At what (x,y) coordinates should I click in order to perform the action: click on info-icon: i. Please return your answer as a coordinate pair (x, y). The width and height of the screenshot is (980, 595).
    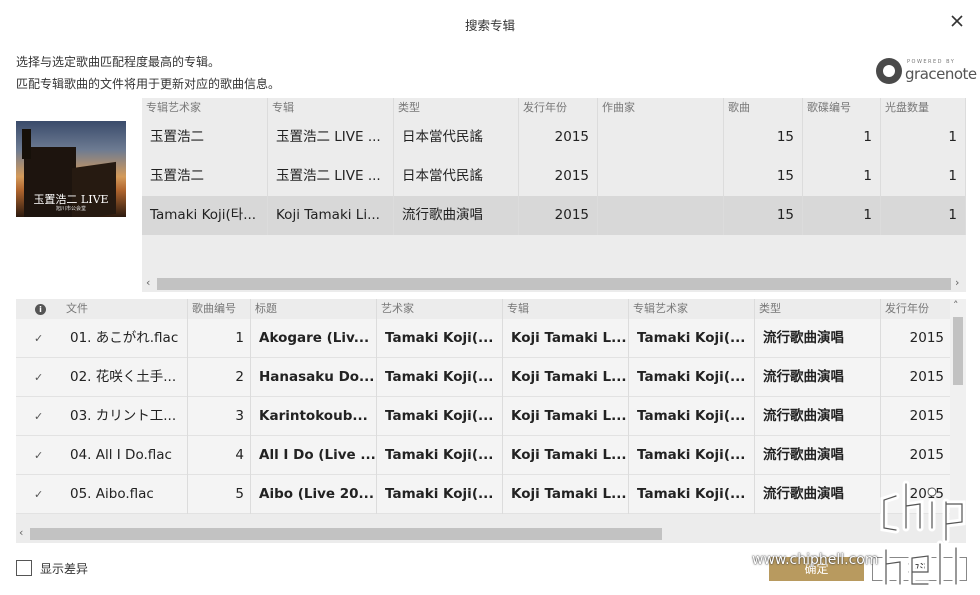
    Looking at the image, I should click on (40, 309).